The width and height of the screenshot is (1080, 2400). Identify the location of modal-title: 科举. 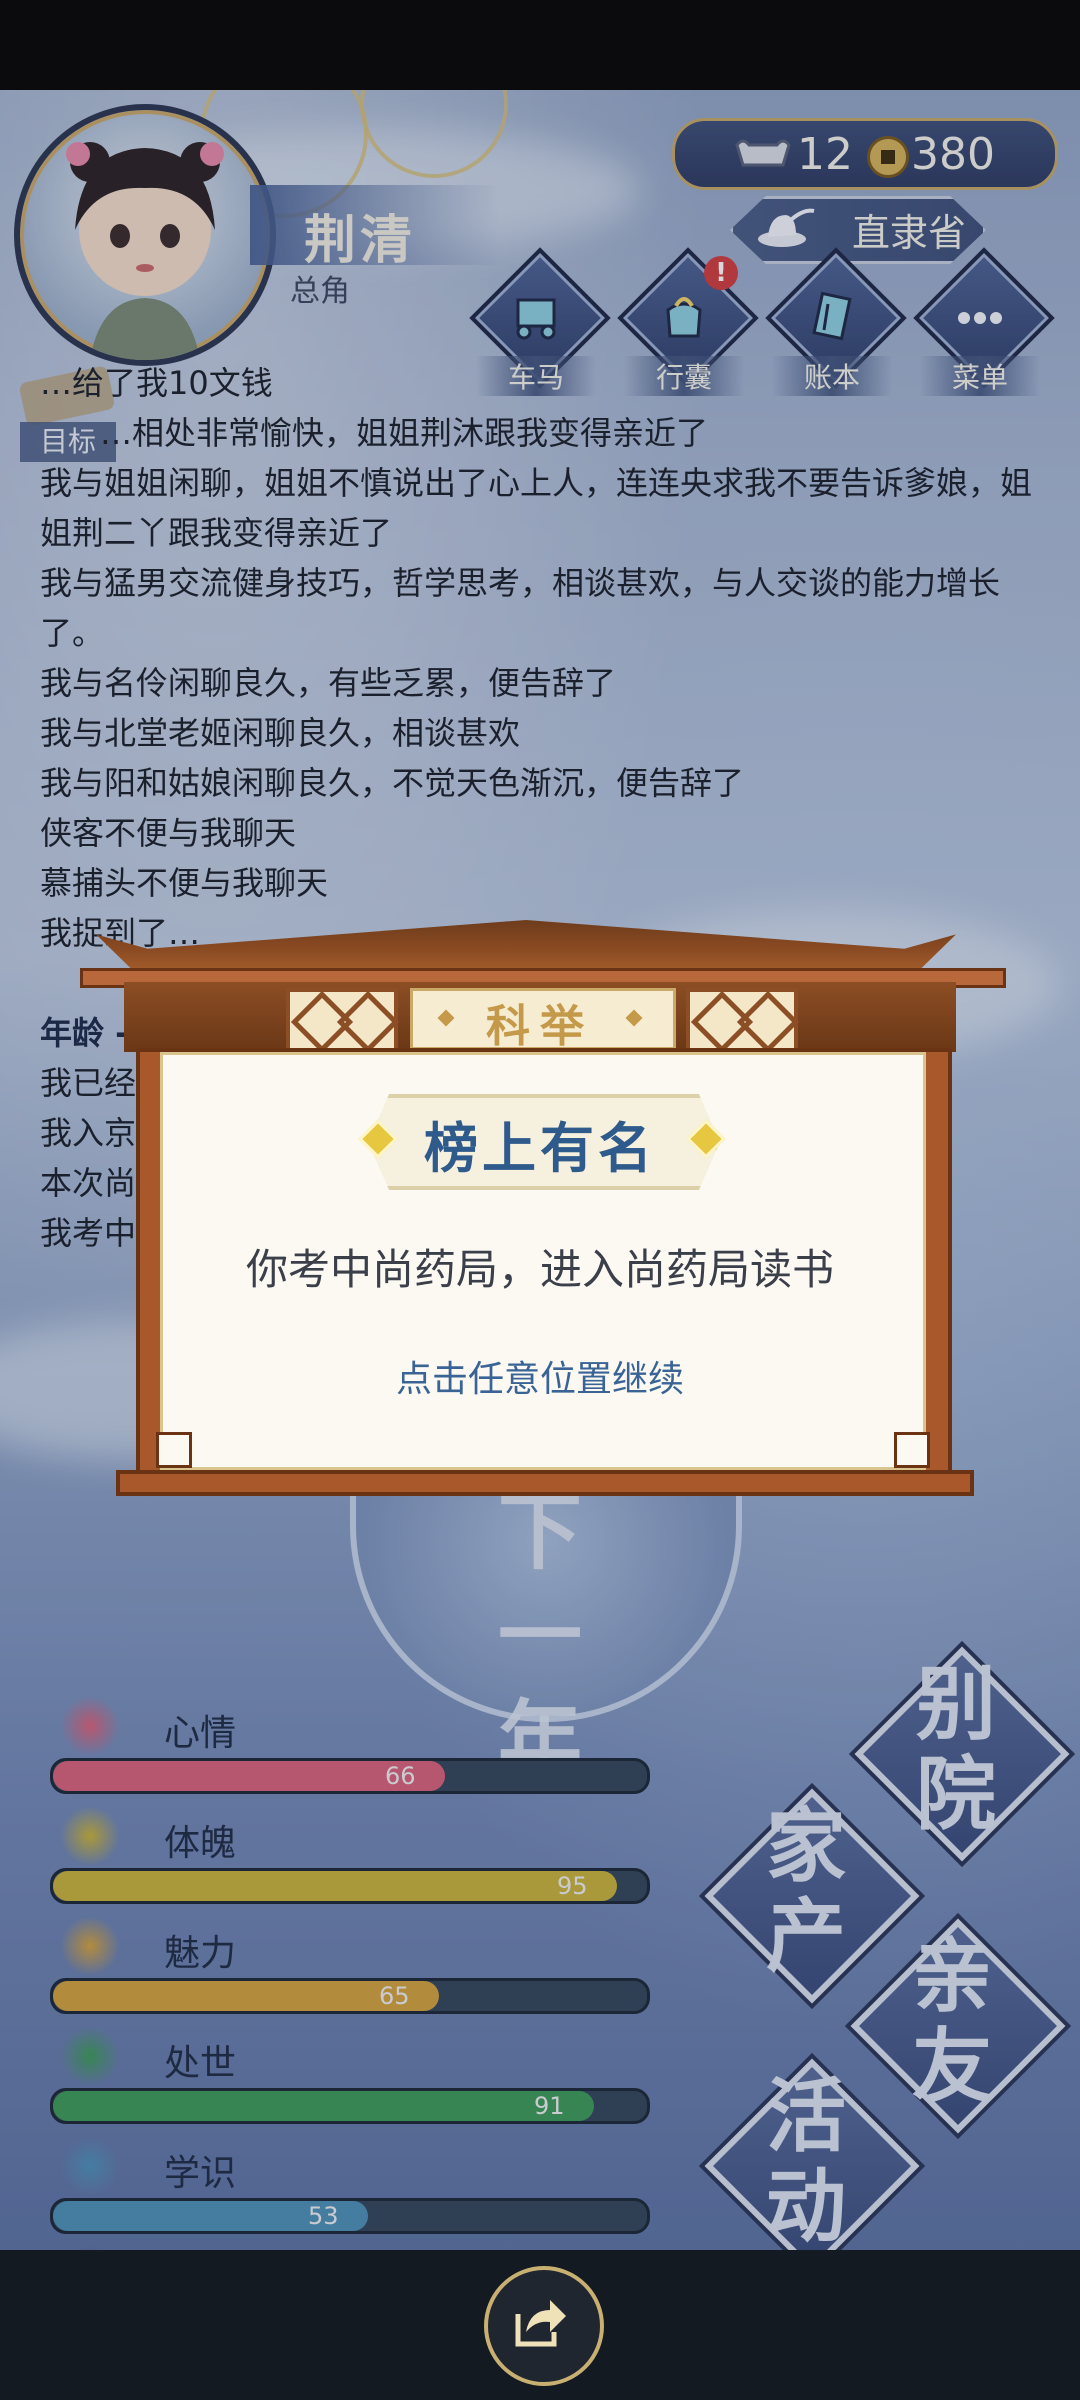
(540, 1026).